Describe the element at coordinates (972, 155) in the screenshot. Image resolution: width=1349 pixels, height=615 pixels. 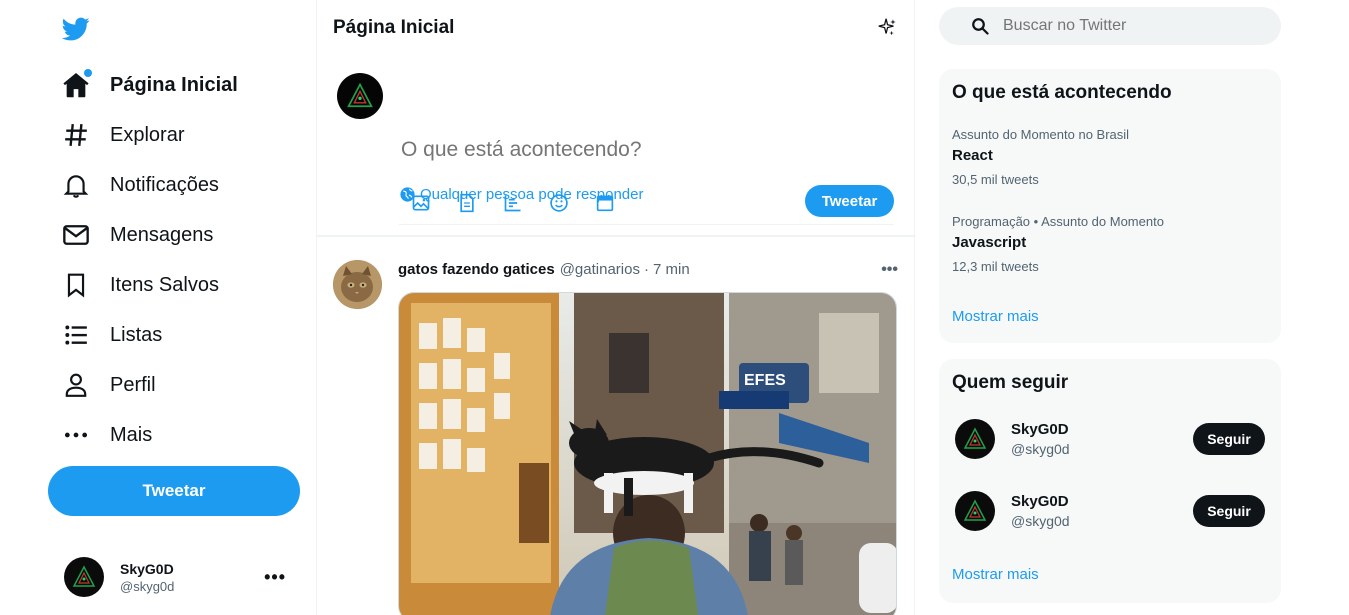
I see `trend-topic: React` at that location.